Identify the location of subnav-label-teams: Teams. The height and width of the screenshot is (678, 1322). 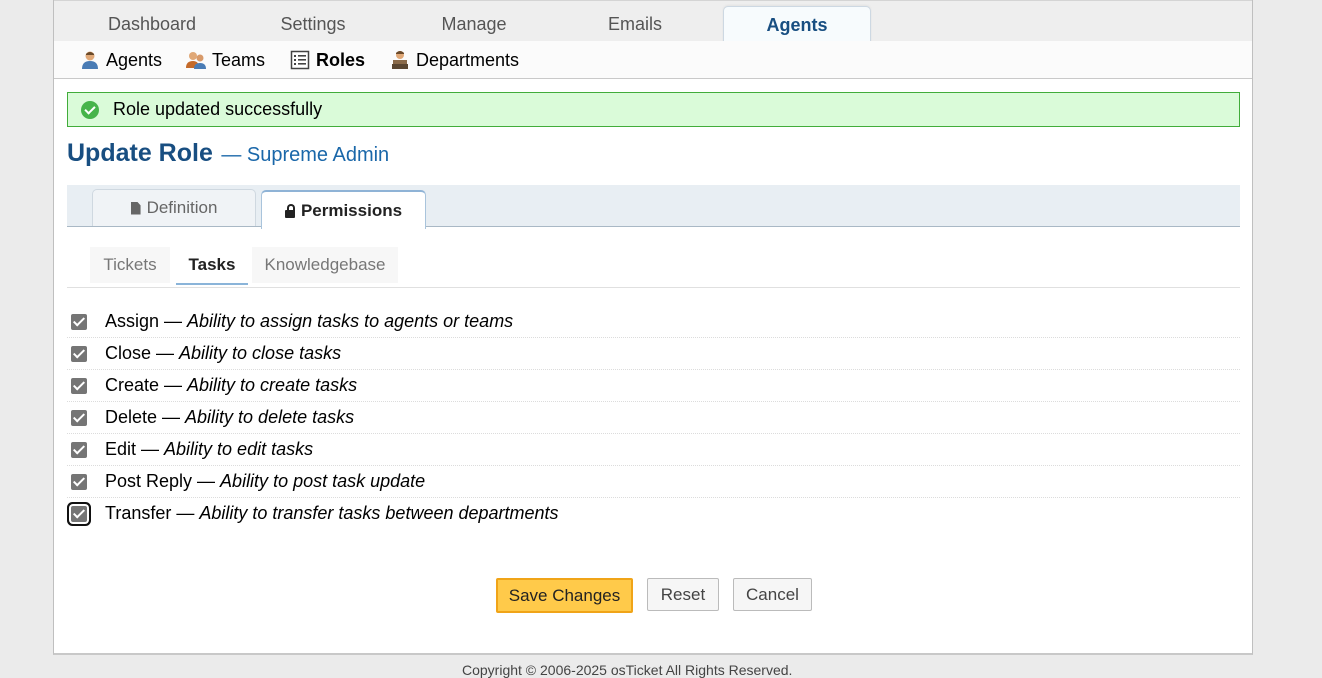
(239, 59).